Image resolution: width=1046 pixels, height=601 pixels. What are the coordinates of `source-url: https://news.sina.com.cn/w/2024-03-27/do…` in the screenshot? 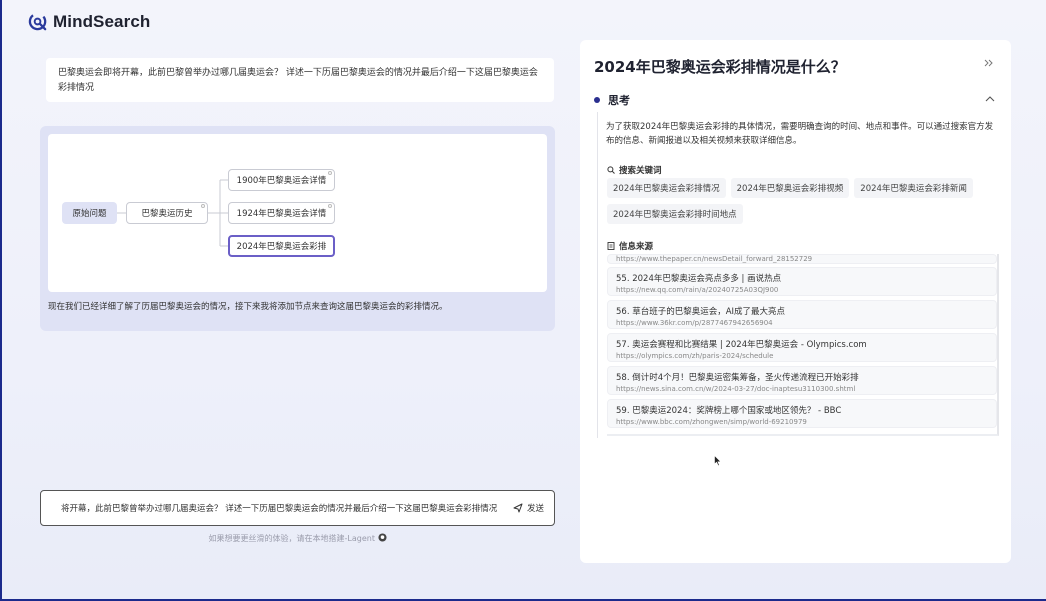 It's located at (736, 389).